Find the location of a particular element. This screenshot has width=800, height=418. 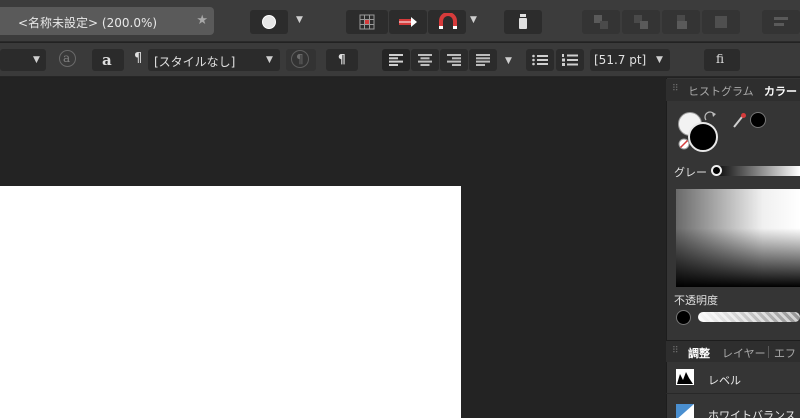

magnet-snapping-button is located at coordinates (447, 22).